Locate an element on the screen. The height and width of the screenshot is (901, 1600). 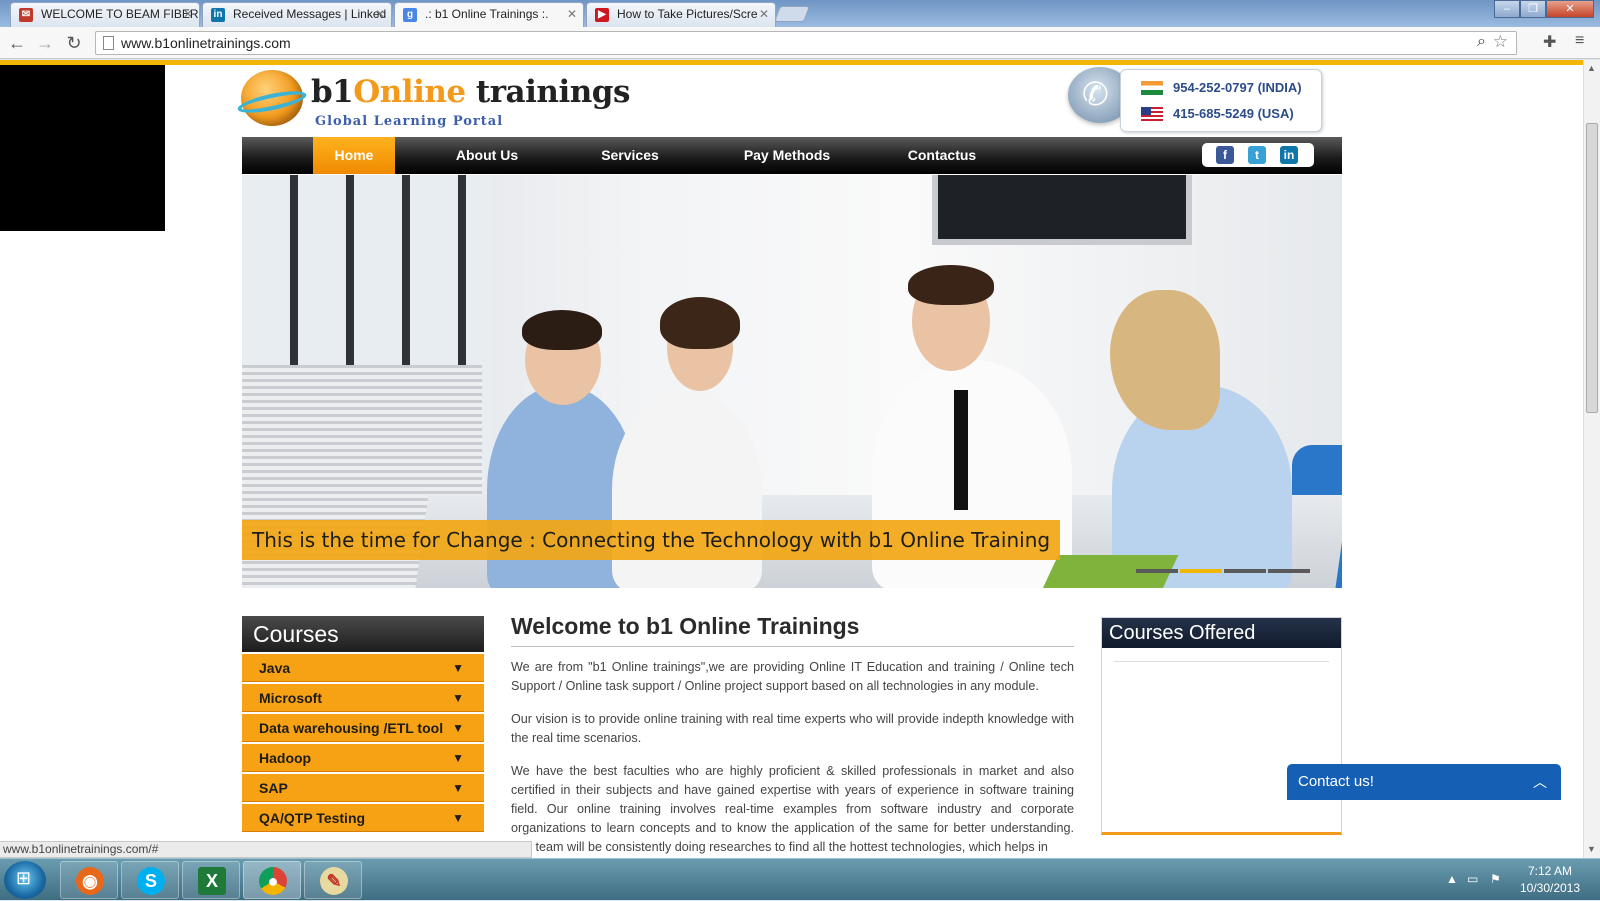
skype-icon: S is located at coordinates (151, 881).